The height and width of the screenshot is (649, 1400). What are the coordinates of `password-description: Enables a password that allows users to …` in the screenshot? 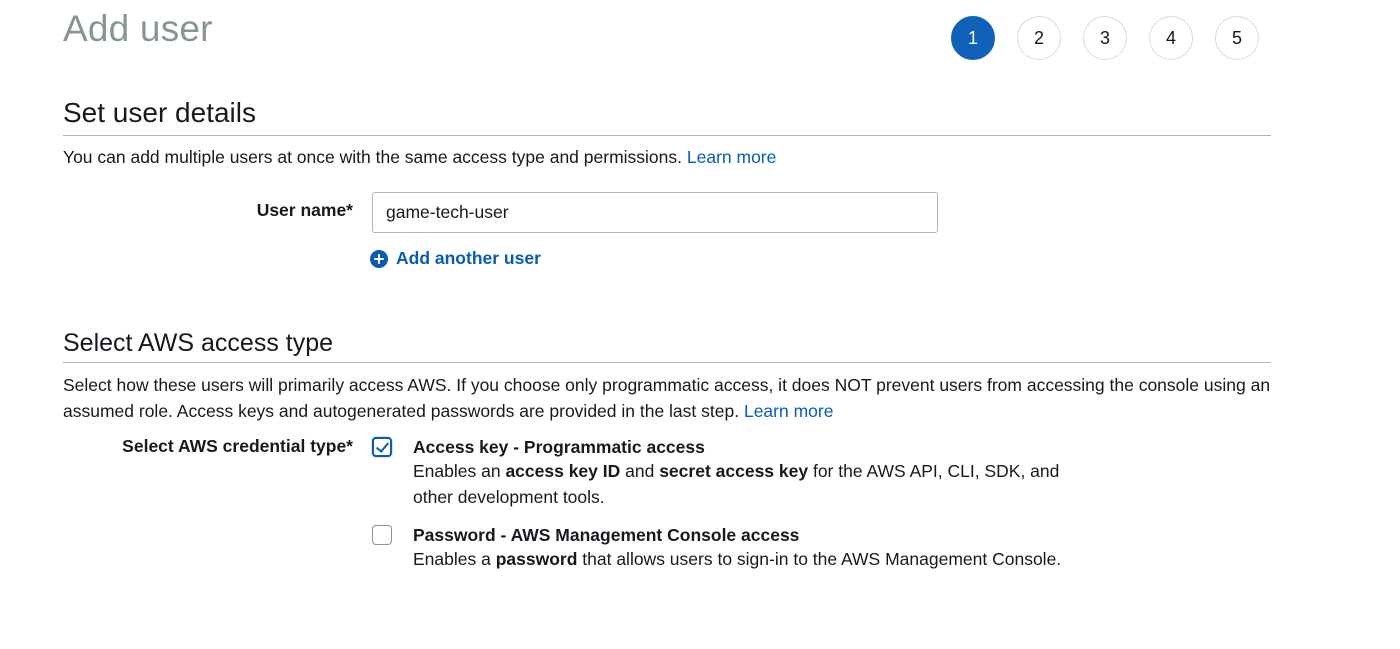 It's located at (753, 560).